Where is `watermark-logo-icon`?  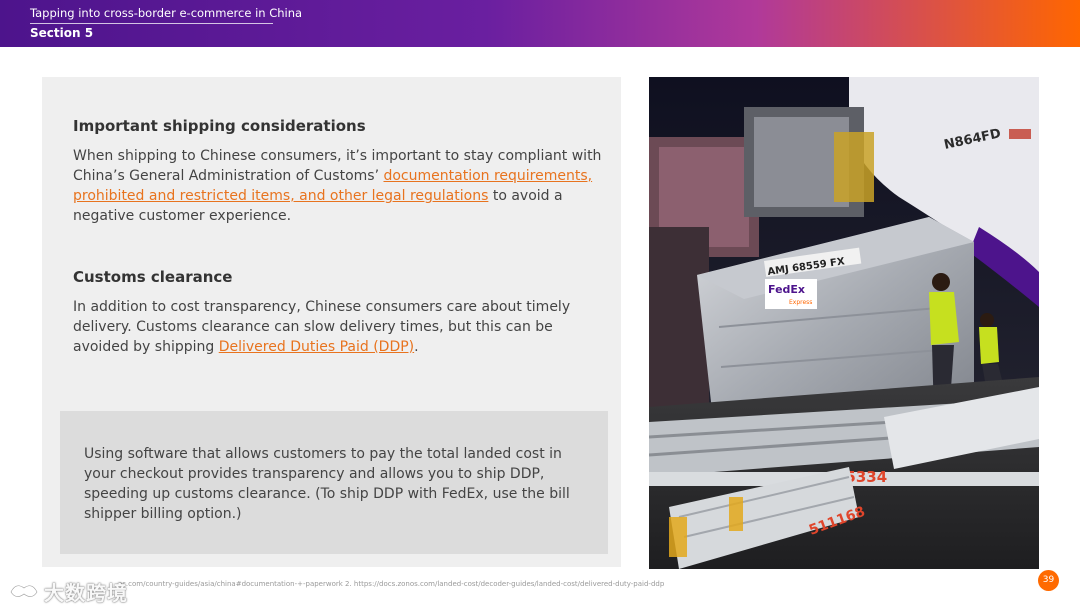
watermark-logo-icon is located at coordinates (24, 591).